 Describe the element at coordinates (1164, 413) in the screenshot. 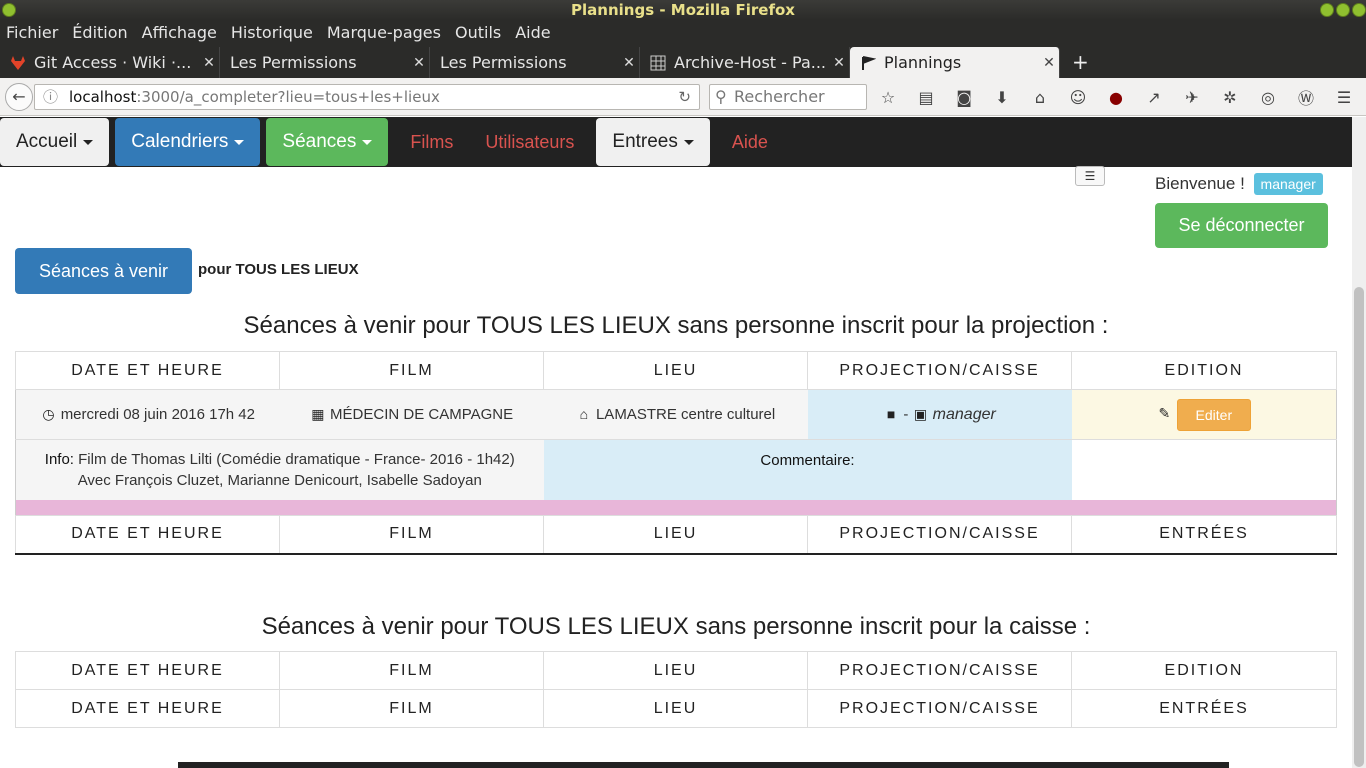

I see `pencil-icon: ✎` at that location.